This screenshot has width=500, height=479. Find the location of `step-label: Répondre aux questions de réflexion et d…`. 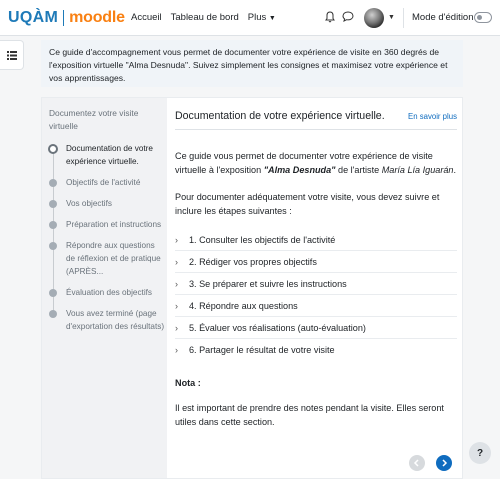

step-label: Répondre aux questions de réflexion et d… is located at coordinates (113, 258).